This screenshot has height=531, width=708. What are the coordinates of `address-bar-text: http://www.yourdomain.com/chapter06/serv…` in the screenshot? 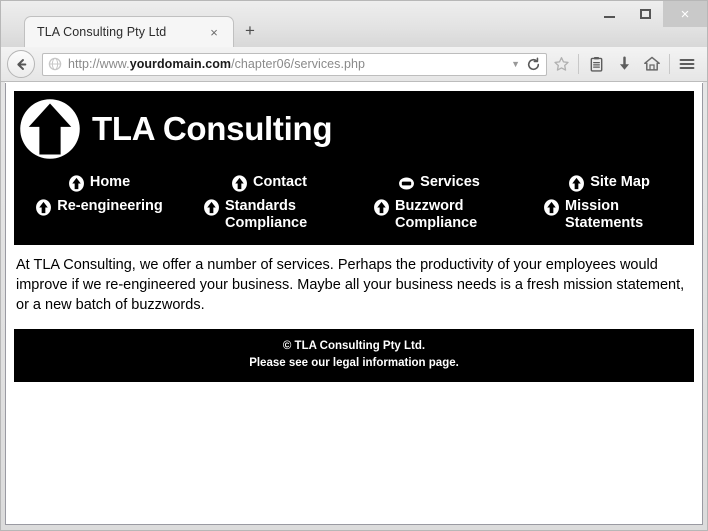 It's located at (286, 64).